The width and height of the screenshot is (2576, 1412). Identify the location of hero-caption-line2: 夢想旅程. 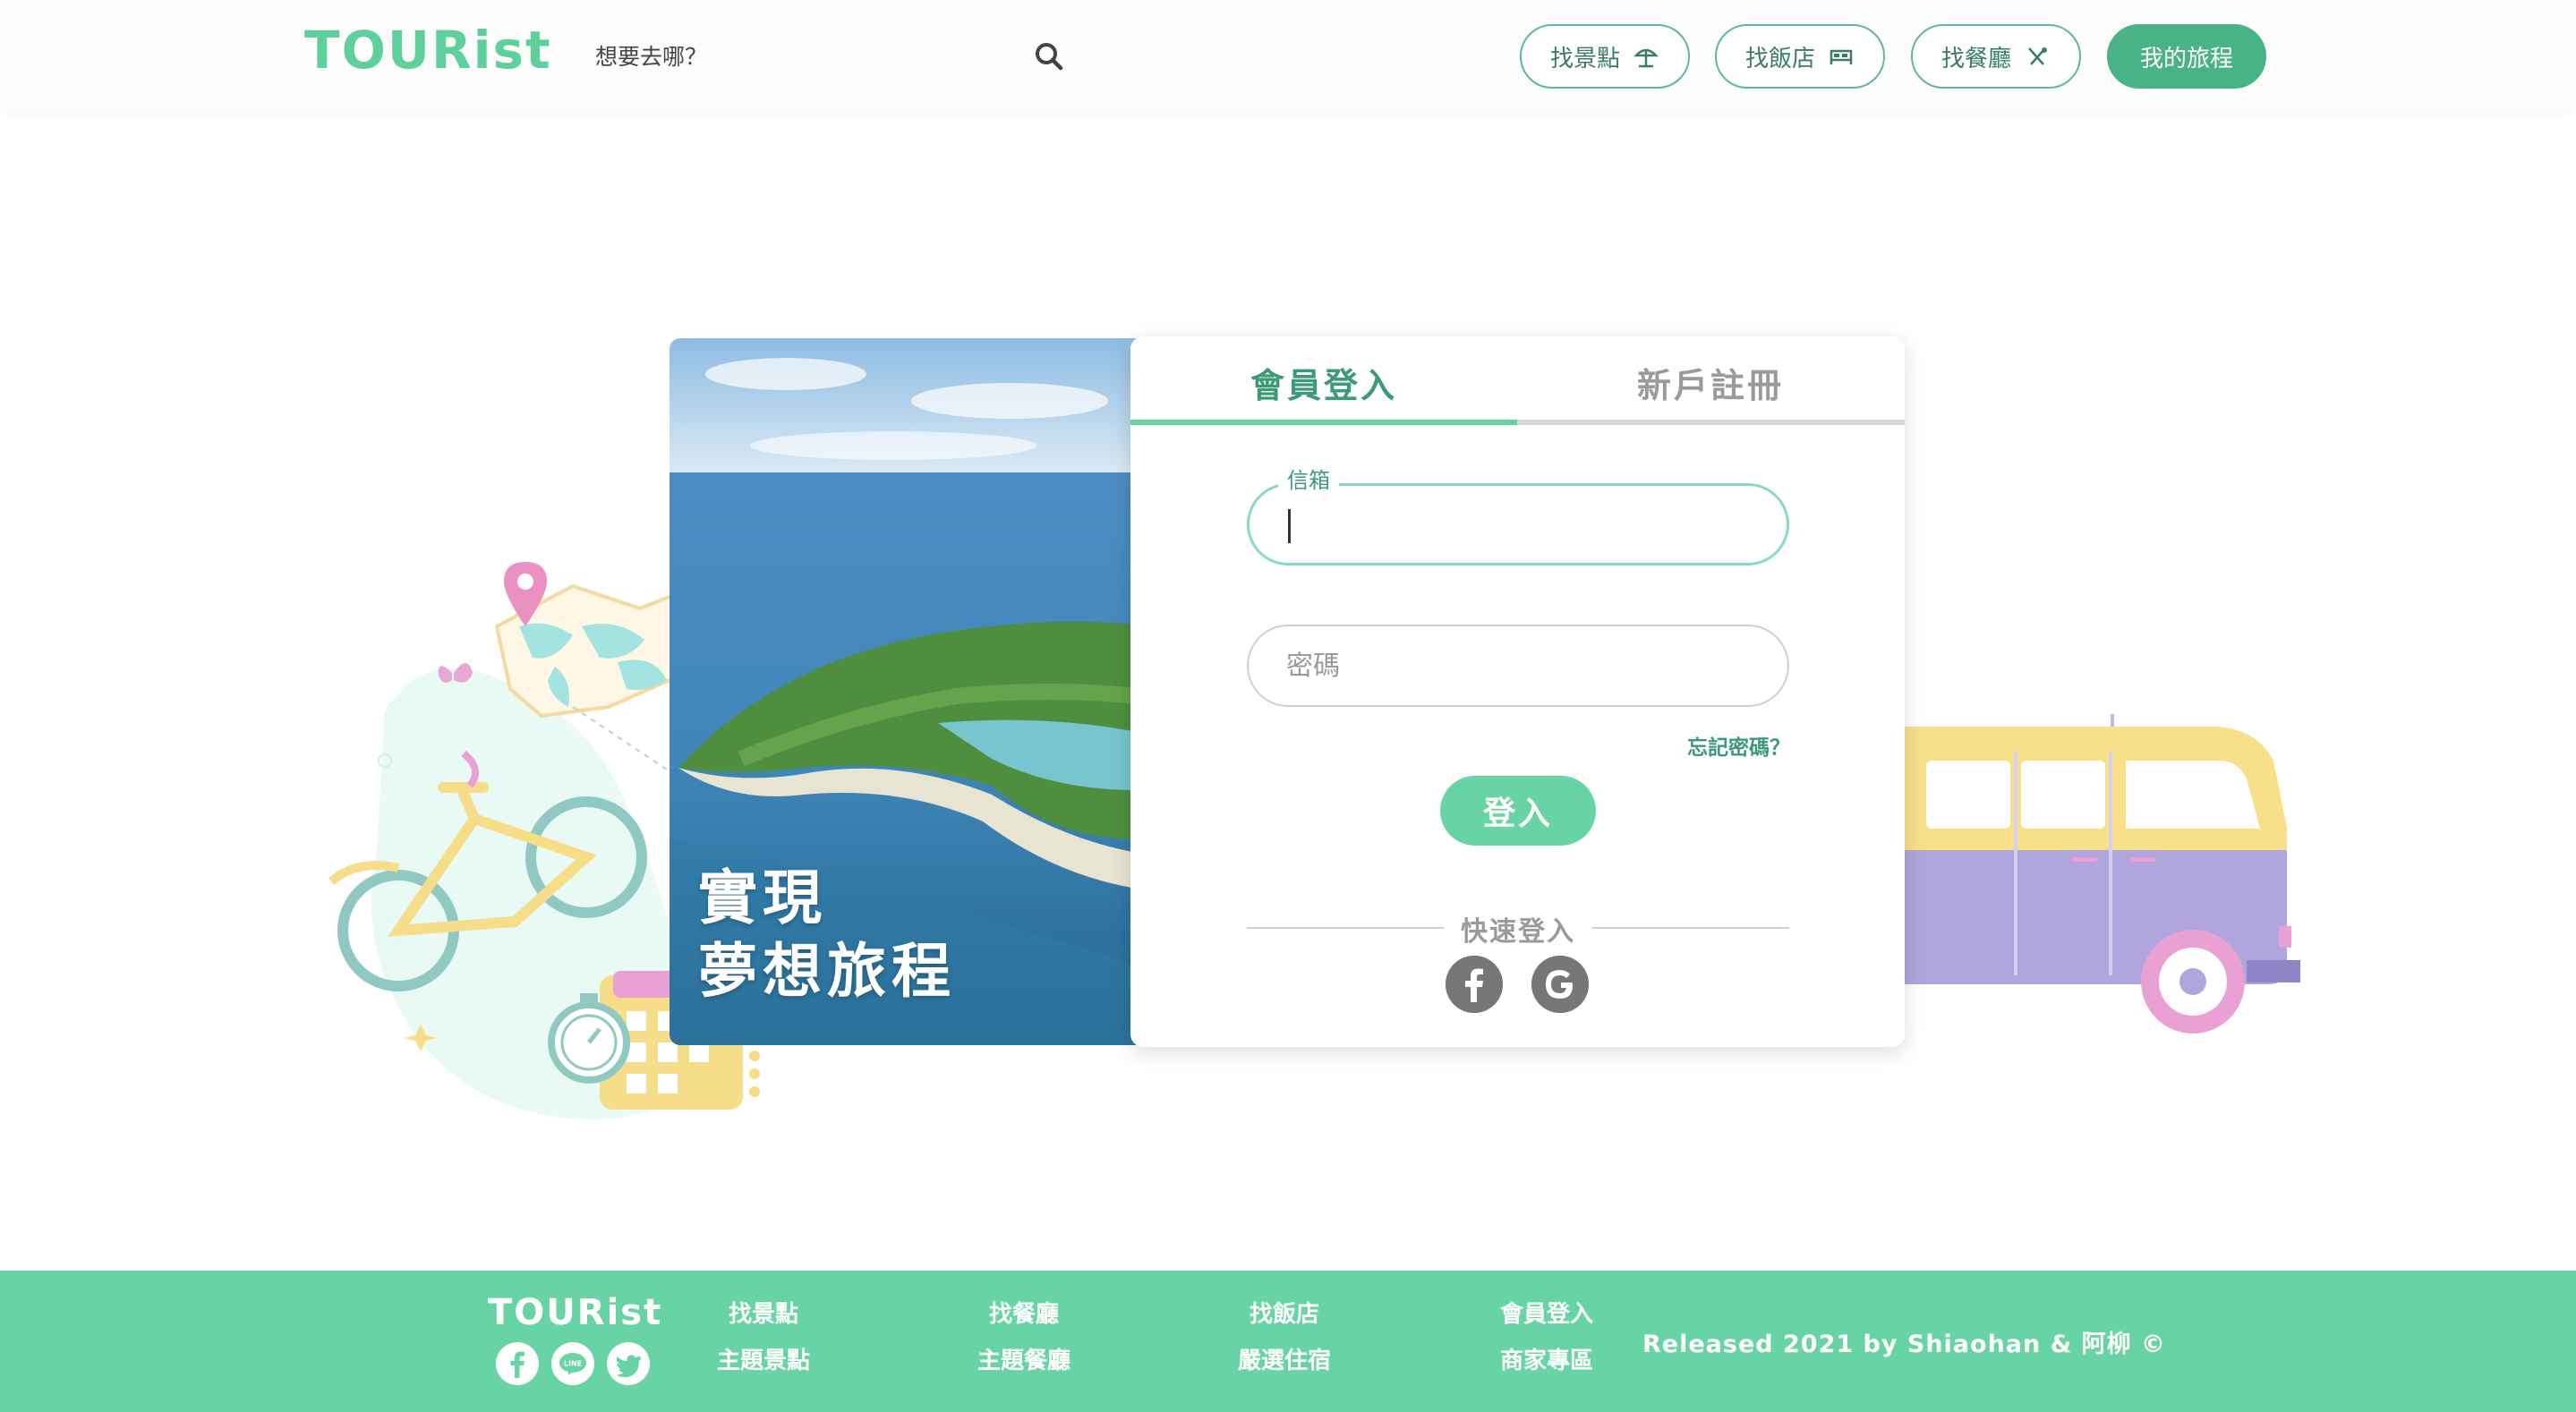
(827, 972).